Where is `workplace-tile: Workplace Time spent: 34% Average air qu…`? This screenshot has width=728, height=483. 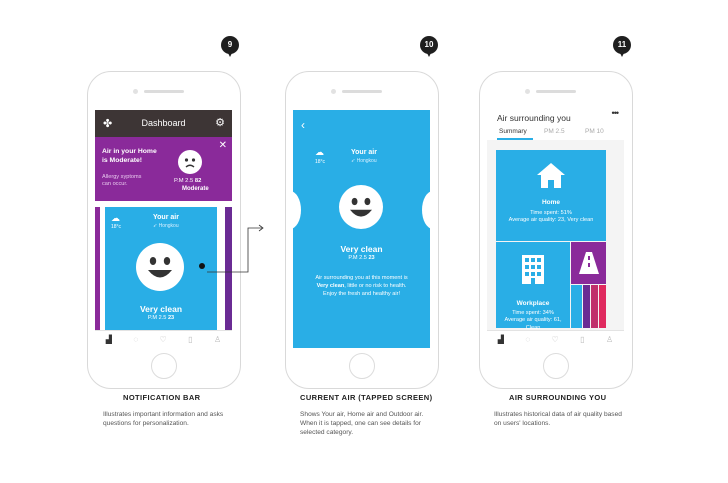
workplace-tile: Workplace Time spent: 34% Average air qu… is located at coordinates (533, 286).